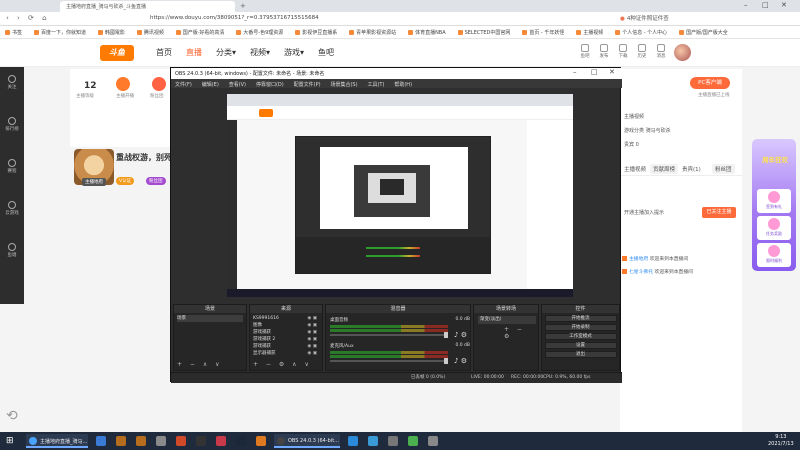 This screenshot has width=800, height=450. I want to click on menu-item: 配置文件(P), so click(307, 83).